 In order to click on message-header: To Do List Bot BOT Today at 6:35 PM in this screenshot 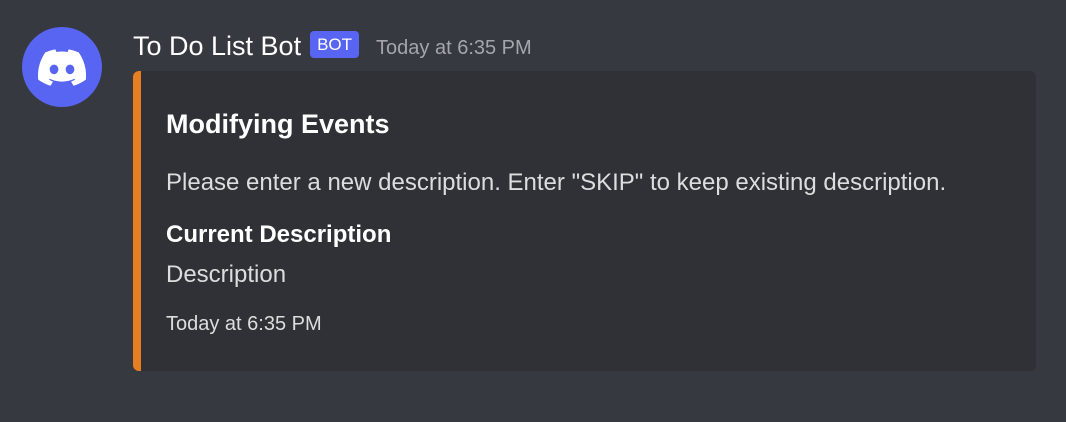, I will do `click(332, 46)`.